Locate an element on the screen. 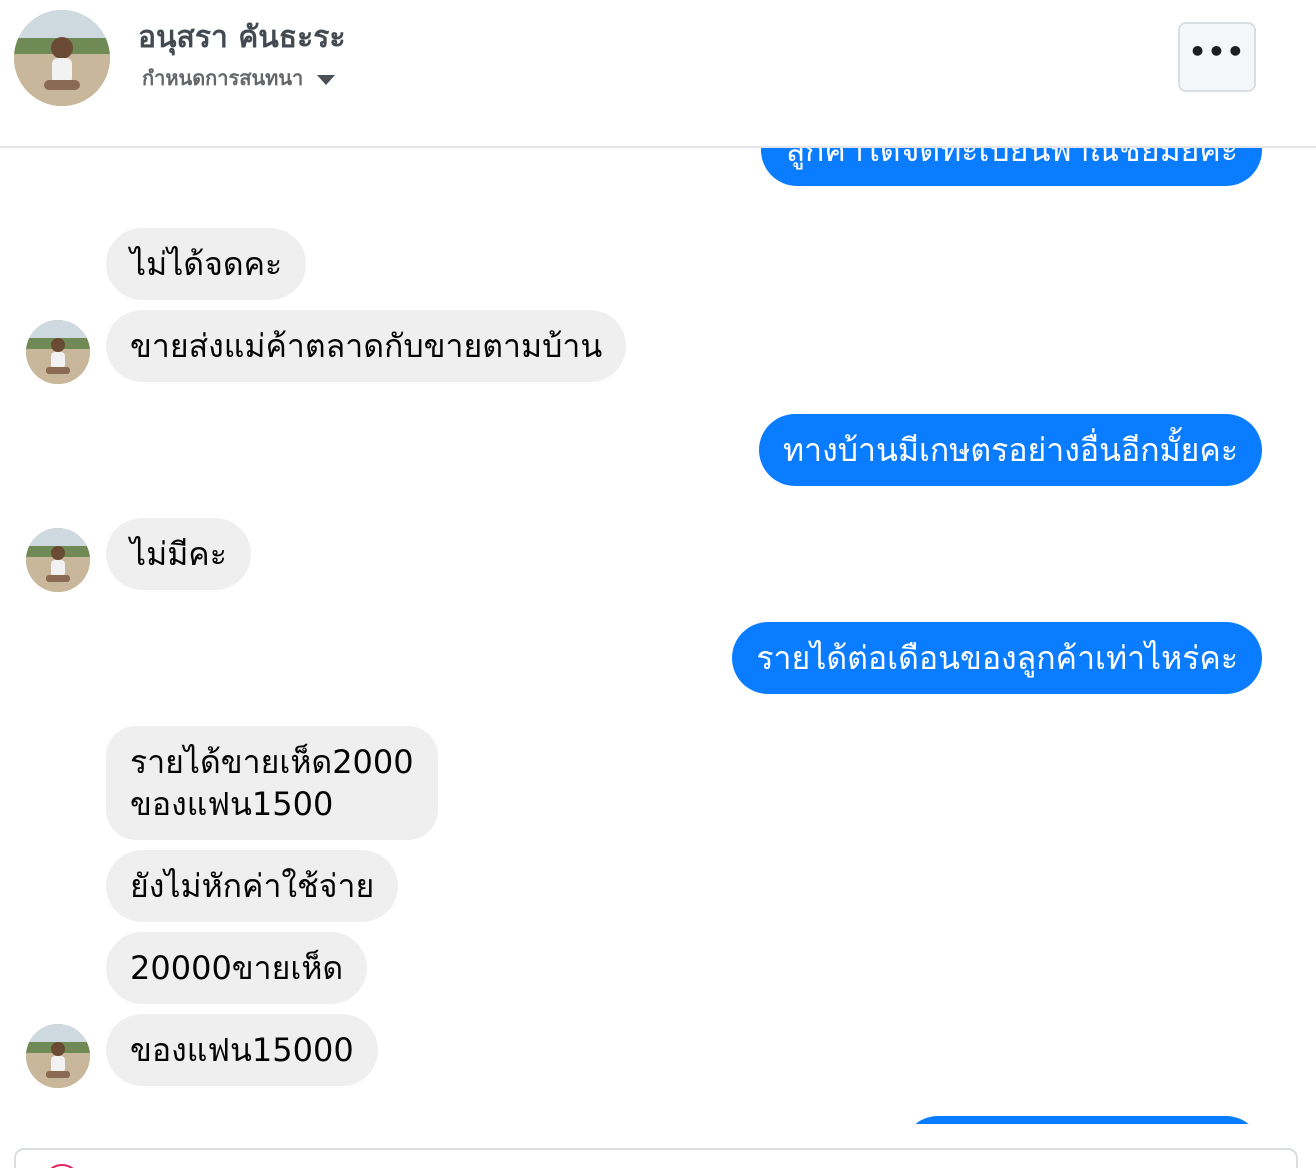  message-text: ขายส่งแม่ค้าตลาดกับขายตามบ้าน is located at coordinates (366, 346).